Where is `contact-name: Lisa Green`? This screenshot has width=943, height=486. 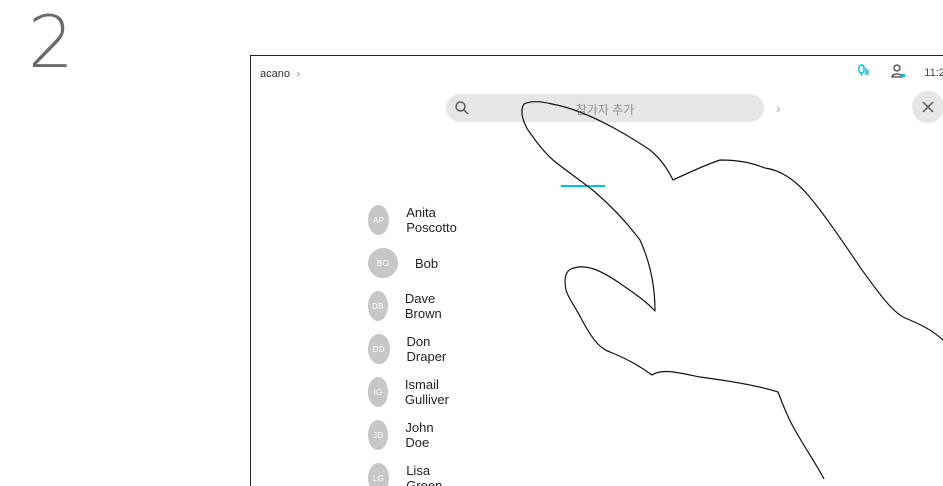 contact-name: Lisa Green is located at coordinates (424, 474).